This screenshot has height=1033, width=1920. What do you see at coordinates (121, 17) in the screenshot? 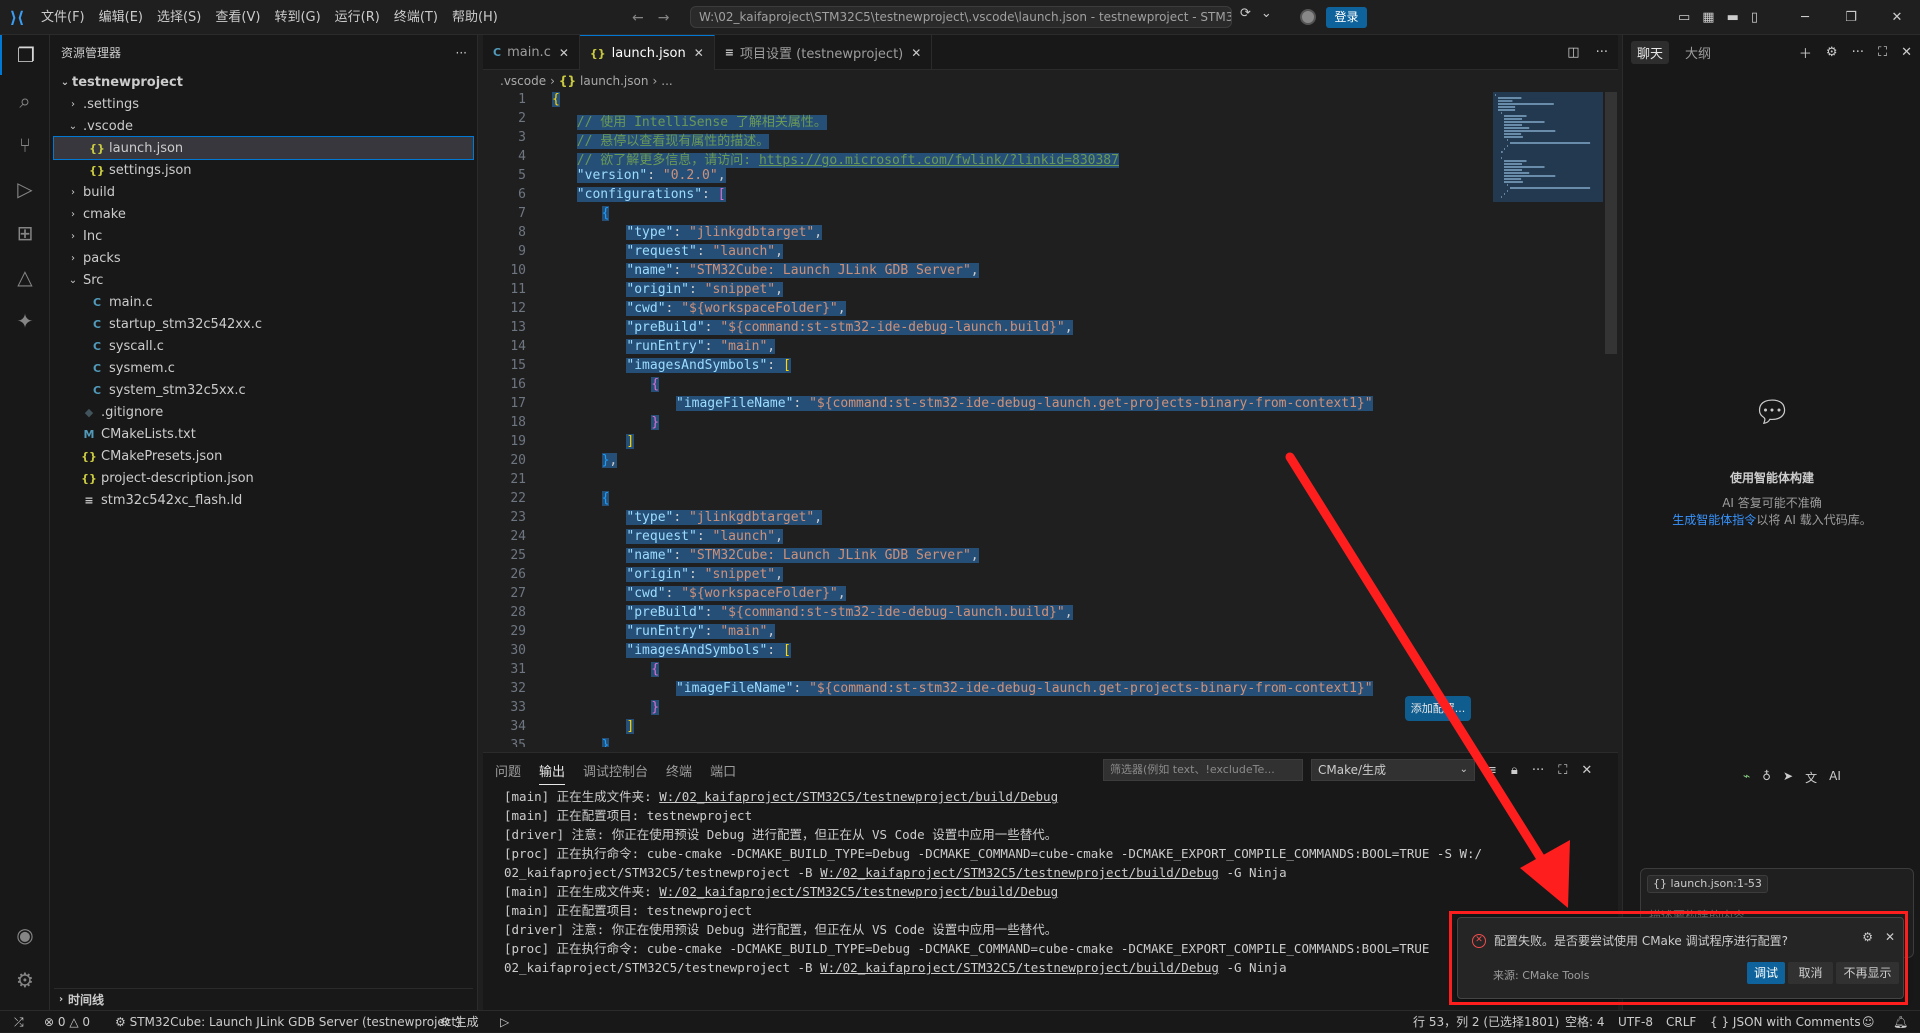
I see `menu-item: 编辑(E)` at bounding box center [121, 17].